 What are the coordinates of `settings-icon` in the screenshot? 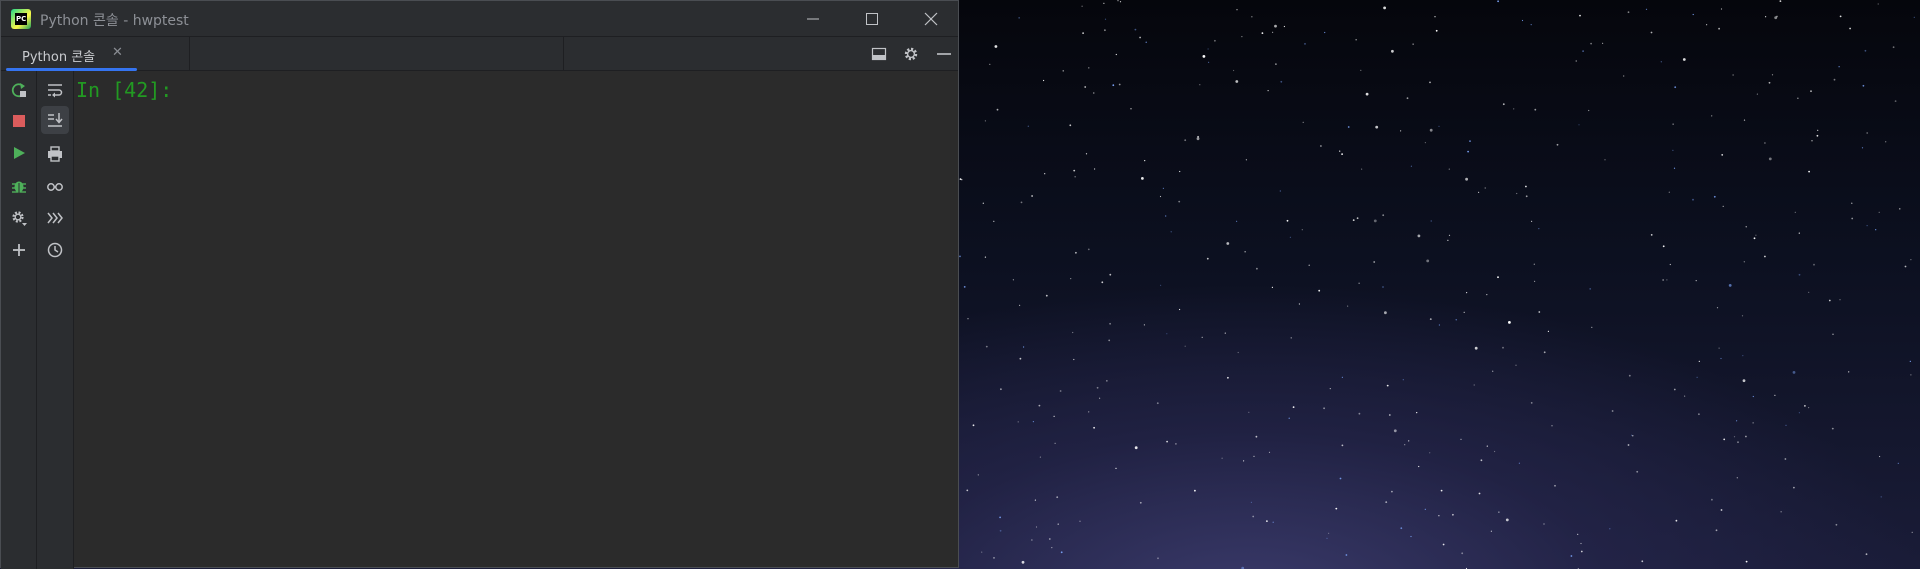 It's located at (19, 218).